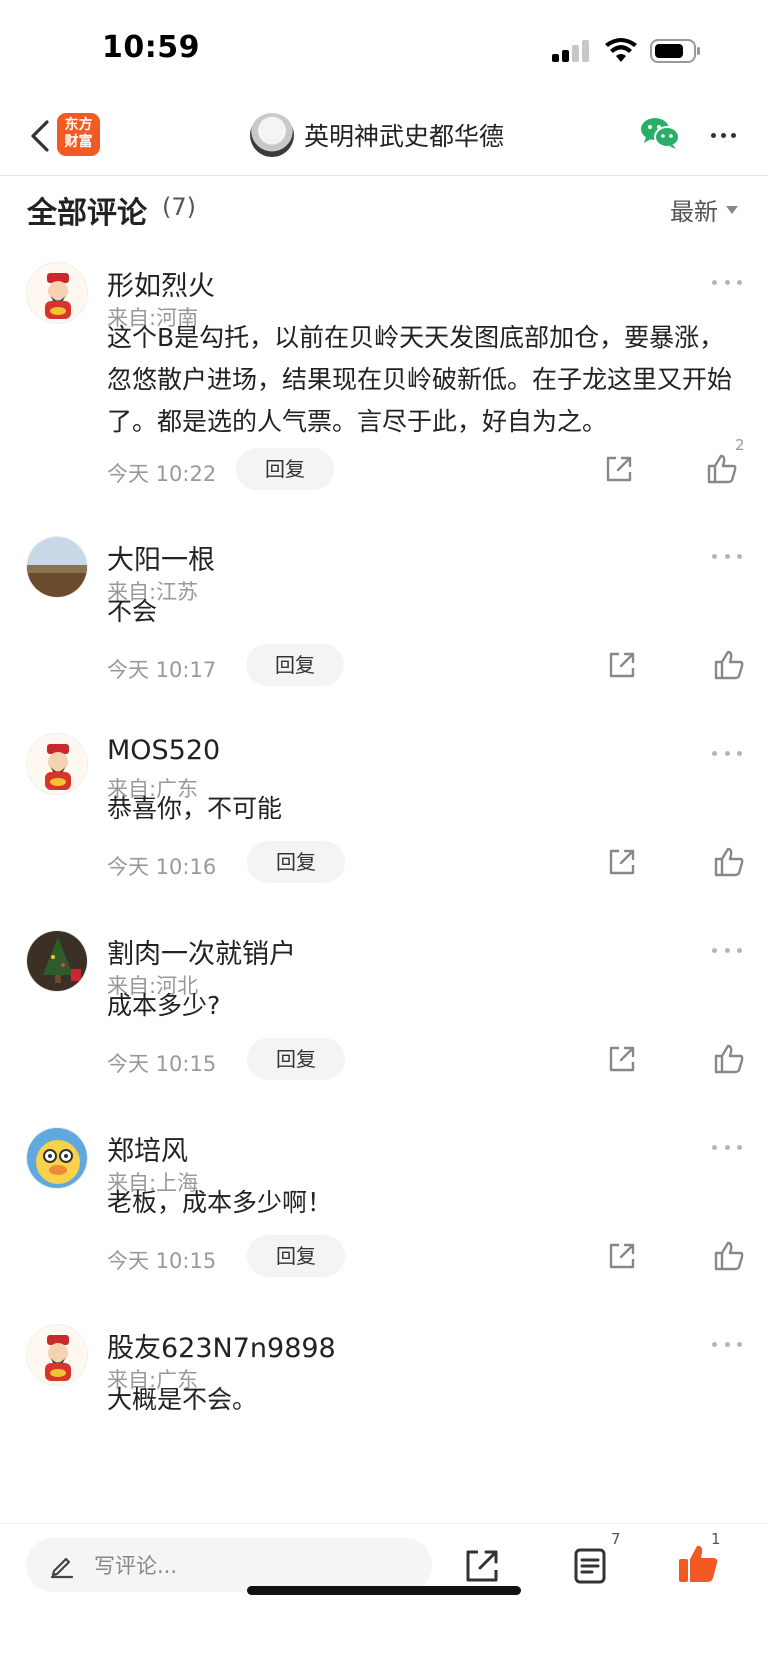 The width and height of the screenshot is (768, 1665). I want to click on author-name: 英明神武史都华德, so click(404, 135).